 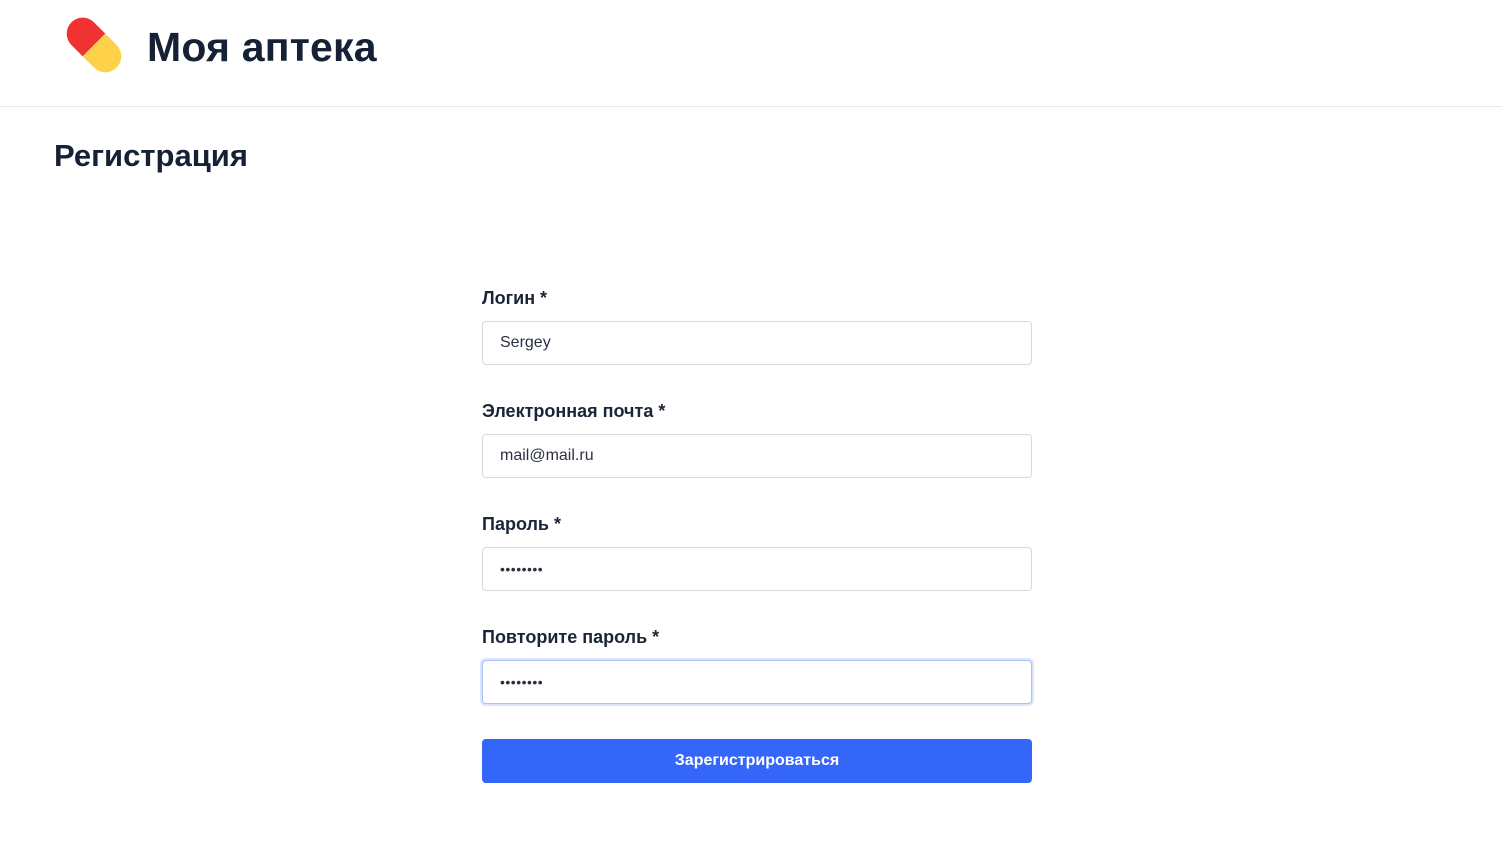 I want to click on password-label: Пароль *, so click(x=521, y=524).